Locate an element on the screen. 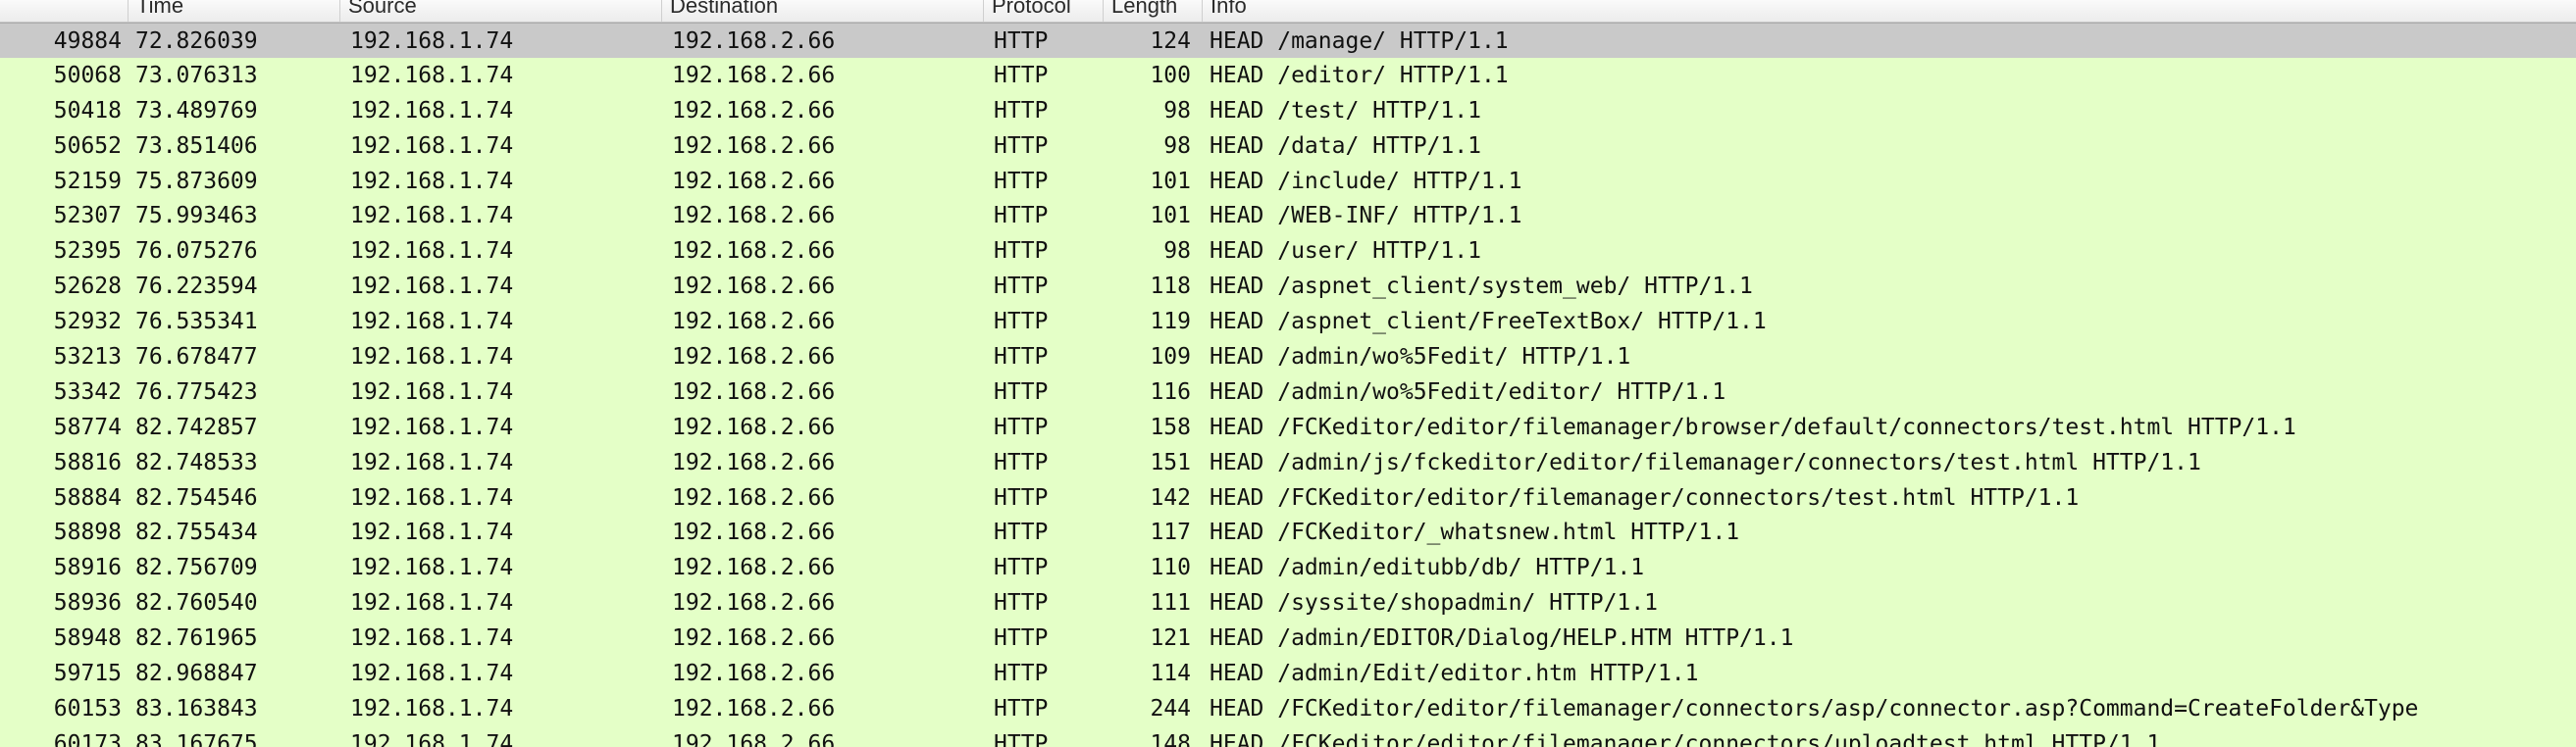  packet-length: 98 is located at coordinates (1177, 252).